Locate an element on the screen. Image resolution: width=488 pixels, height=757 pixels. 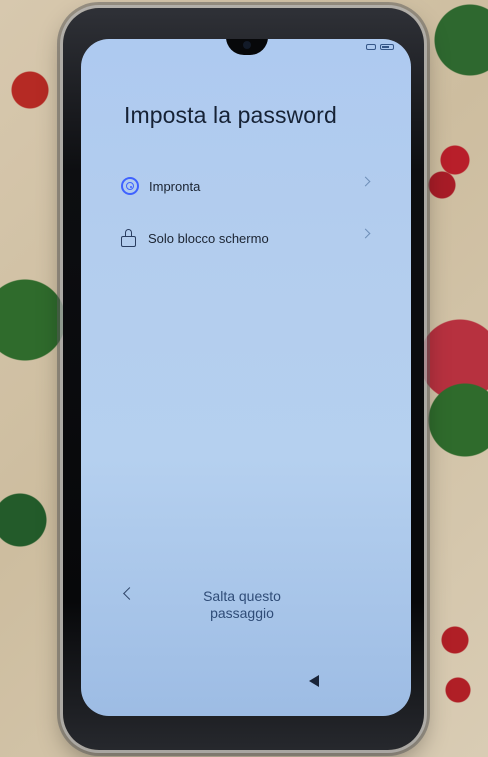
chevron-left-icon is located at coordinates (129, 593).